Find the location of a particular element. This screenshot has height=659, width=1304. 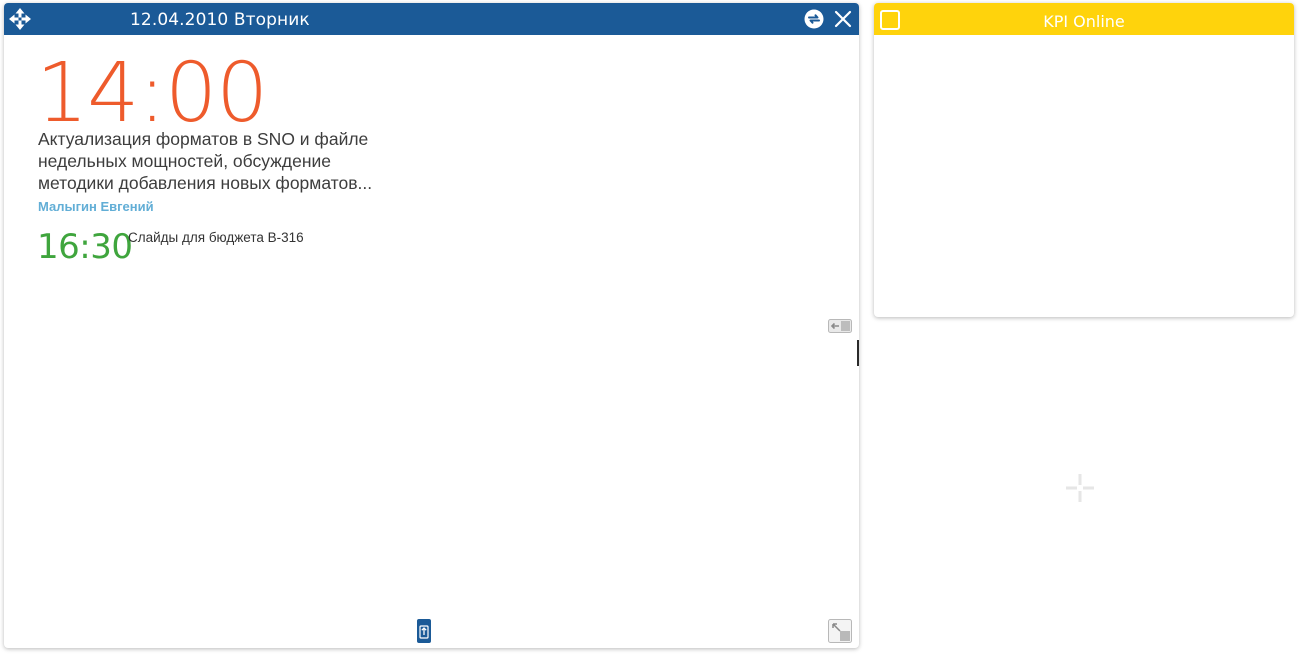

plus-icon is located at coordinates (1080, 488).